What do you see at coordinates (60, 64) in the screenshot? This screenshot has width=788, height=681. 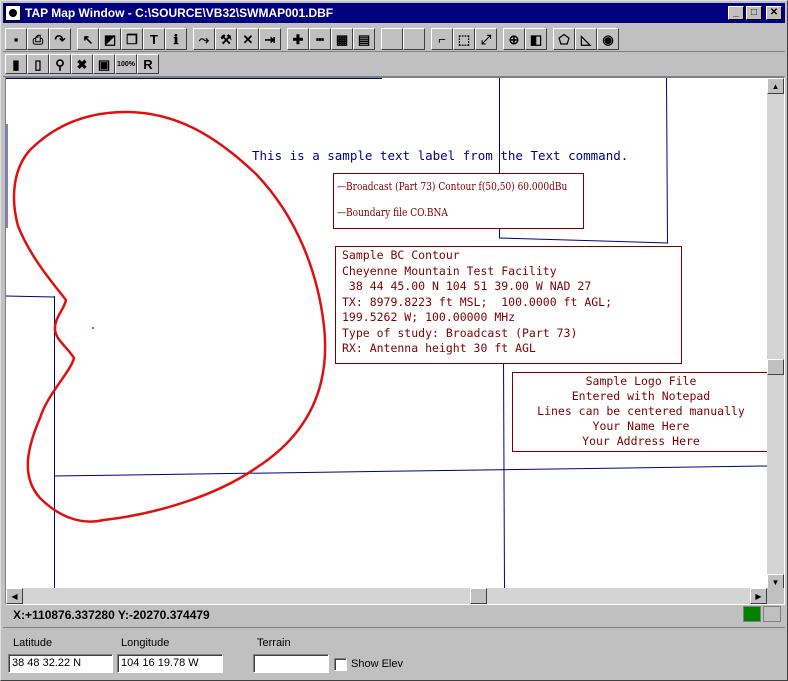 I see `magnify-button: ⚲` at bounding box center [60, 64].